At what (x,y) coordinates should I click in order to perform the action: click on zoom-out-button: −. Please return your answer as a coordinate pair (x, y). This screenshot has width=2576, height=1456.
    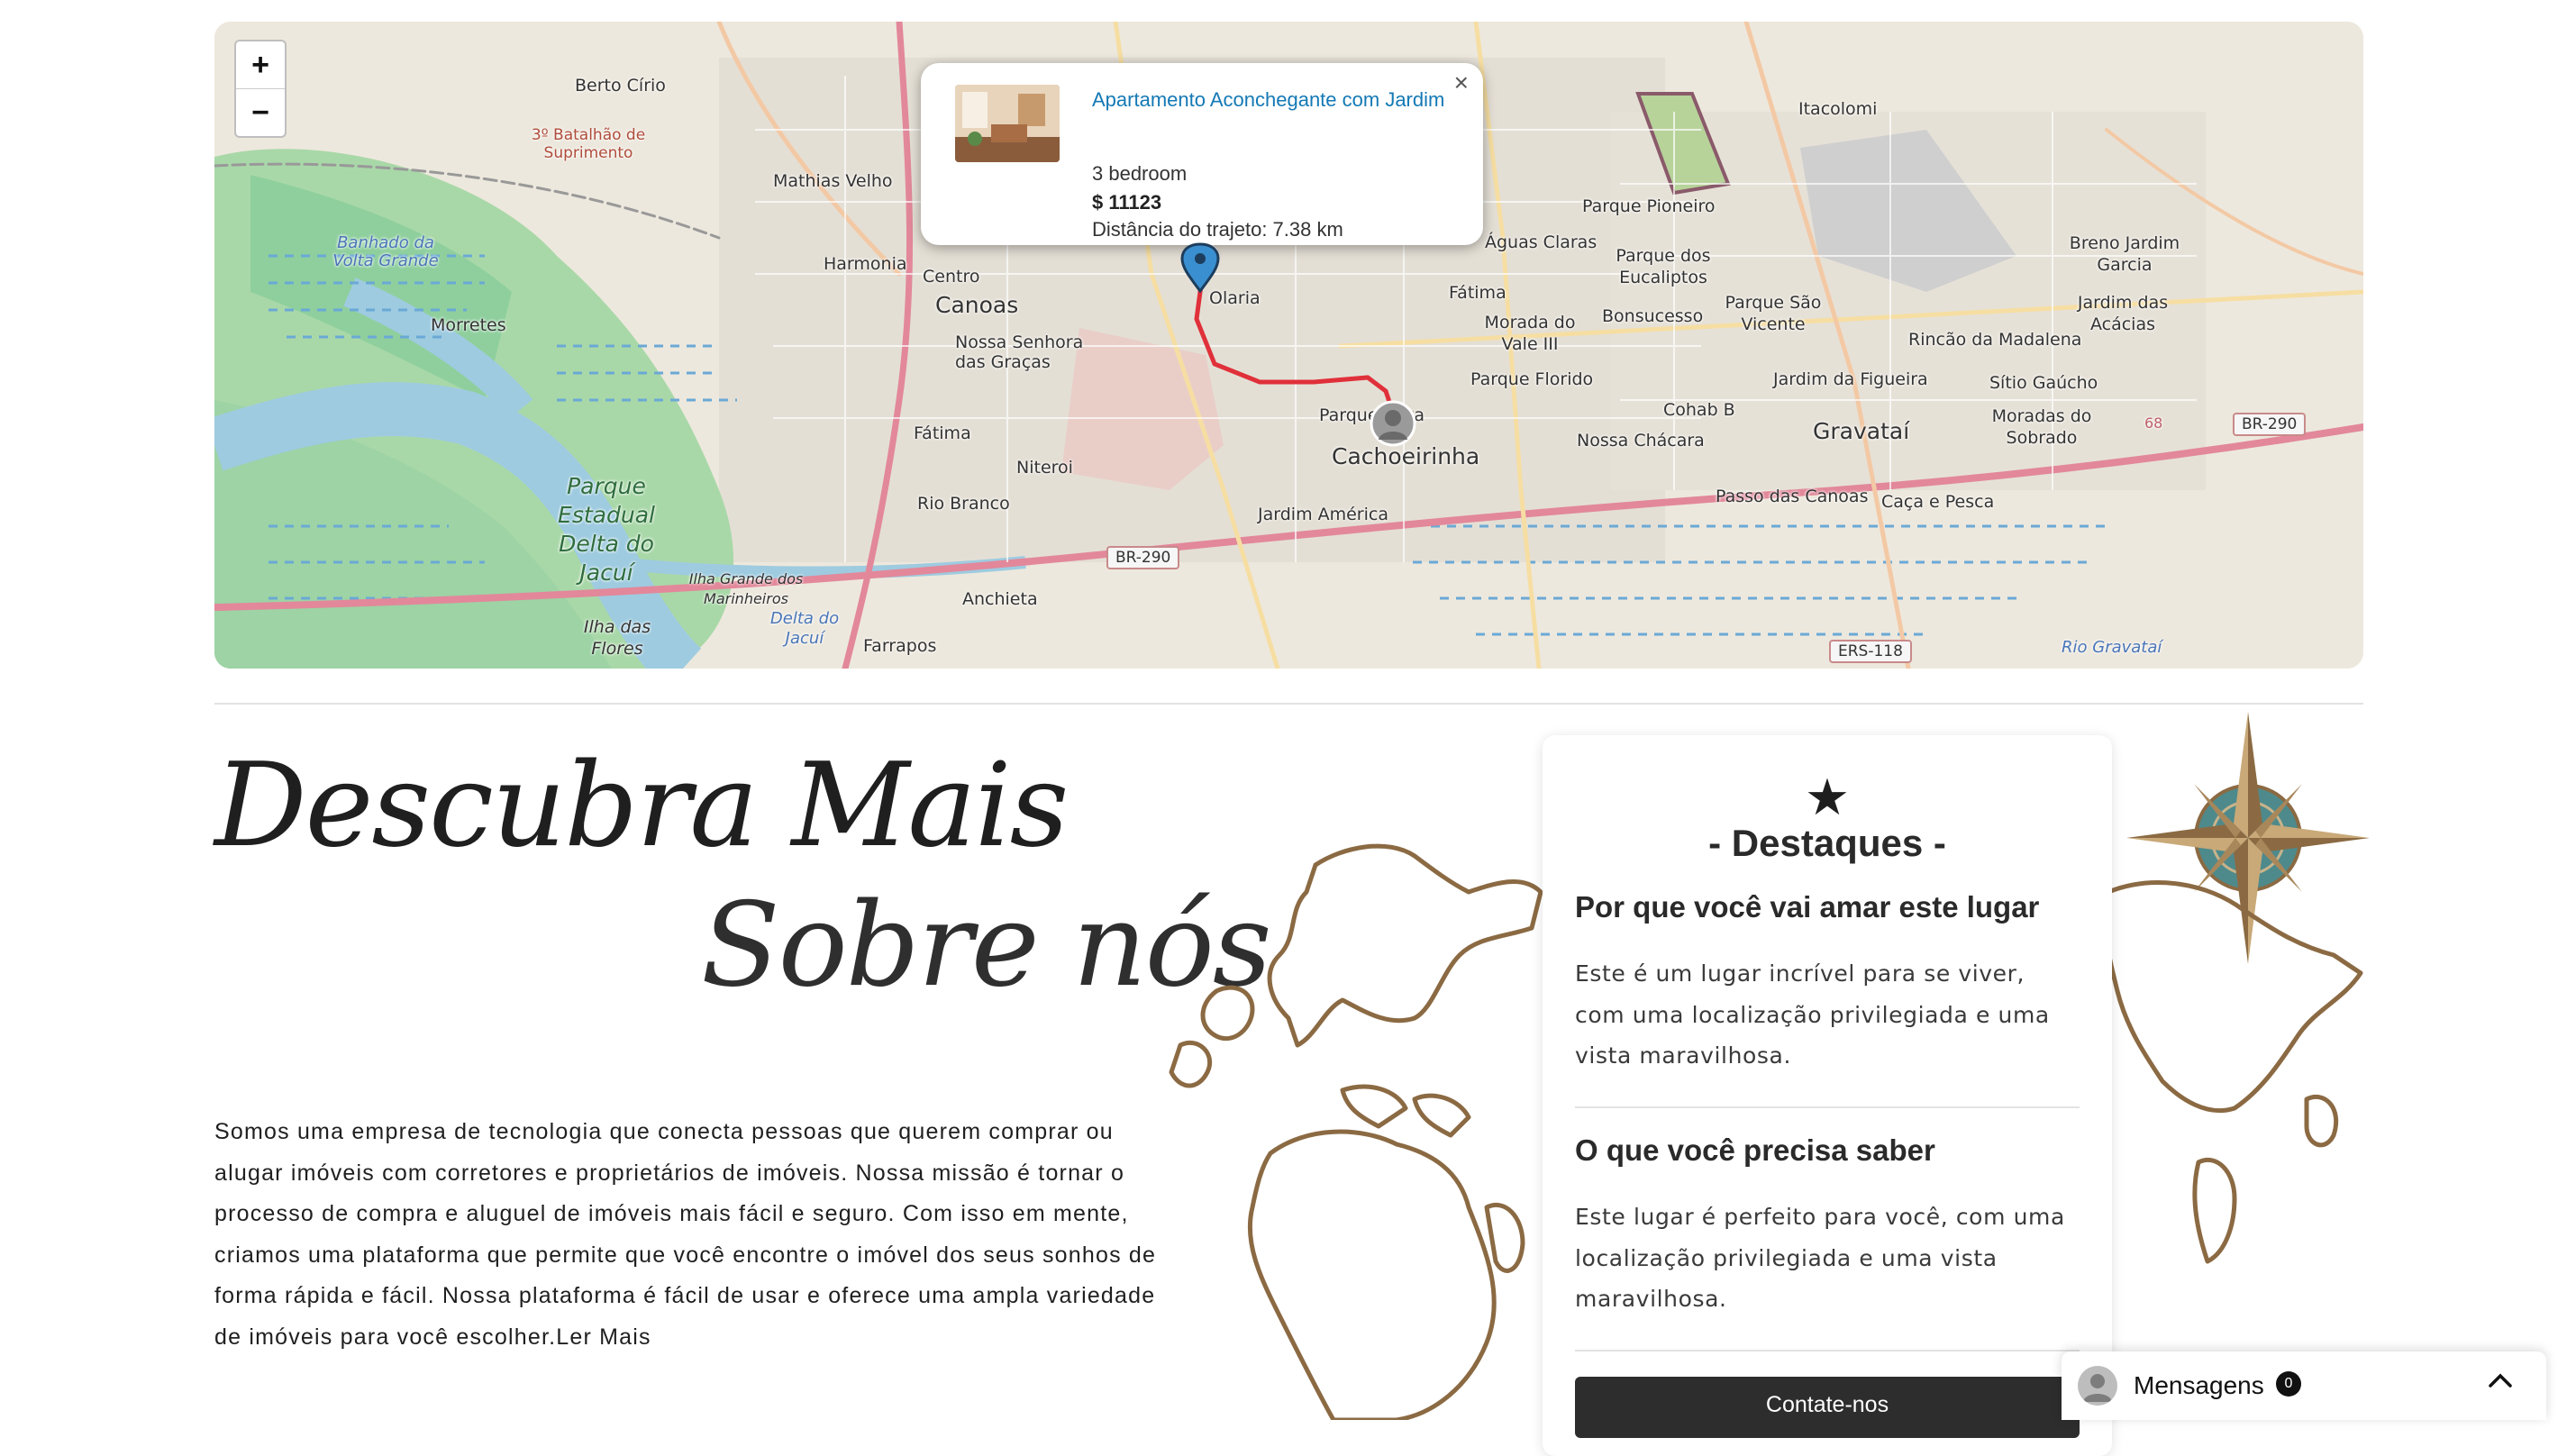
    Looking at the image, I should click on (260, 113).